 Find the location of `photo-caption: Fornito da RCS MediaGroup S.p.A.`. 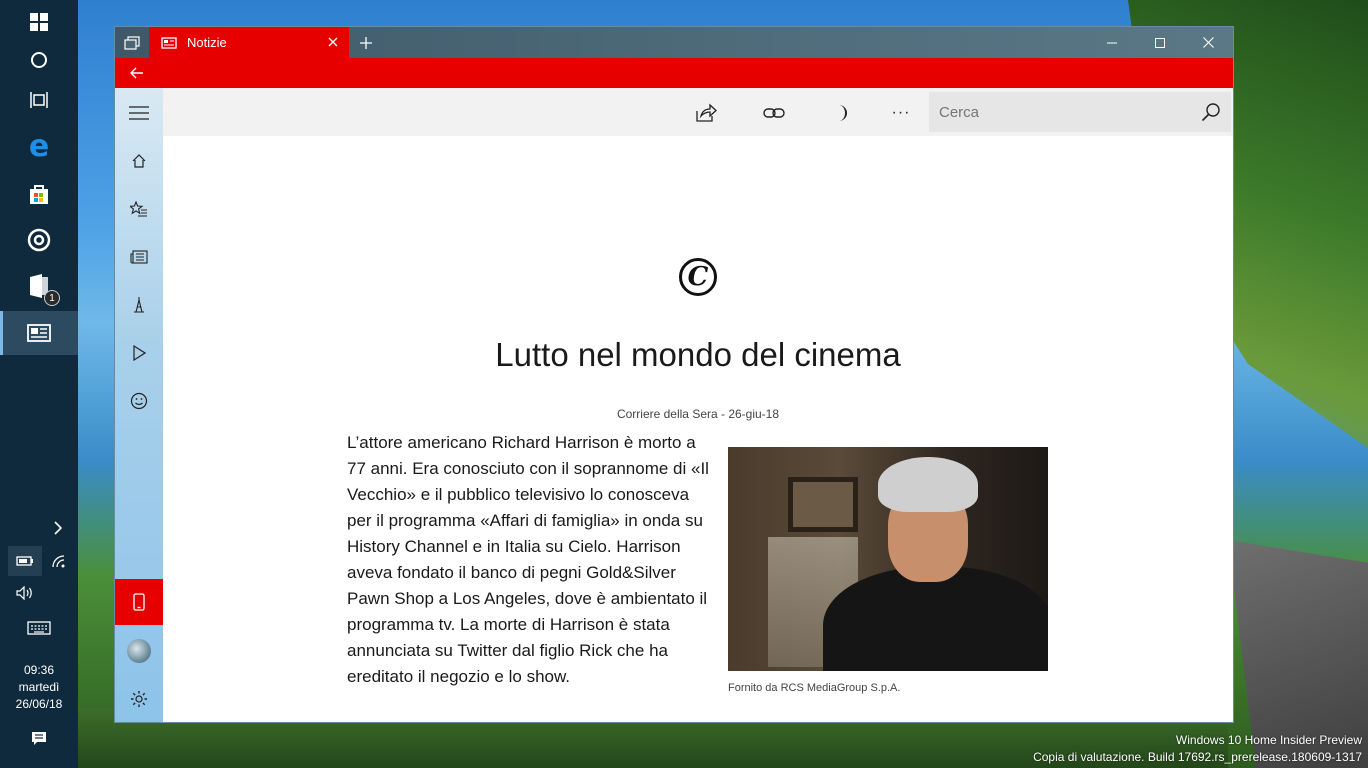

photo-caption: Fornito da RCS MediaGroup S.p.A. is located at coordinates (814, 688).